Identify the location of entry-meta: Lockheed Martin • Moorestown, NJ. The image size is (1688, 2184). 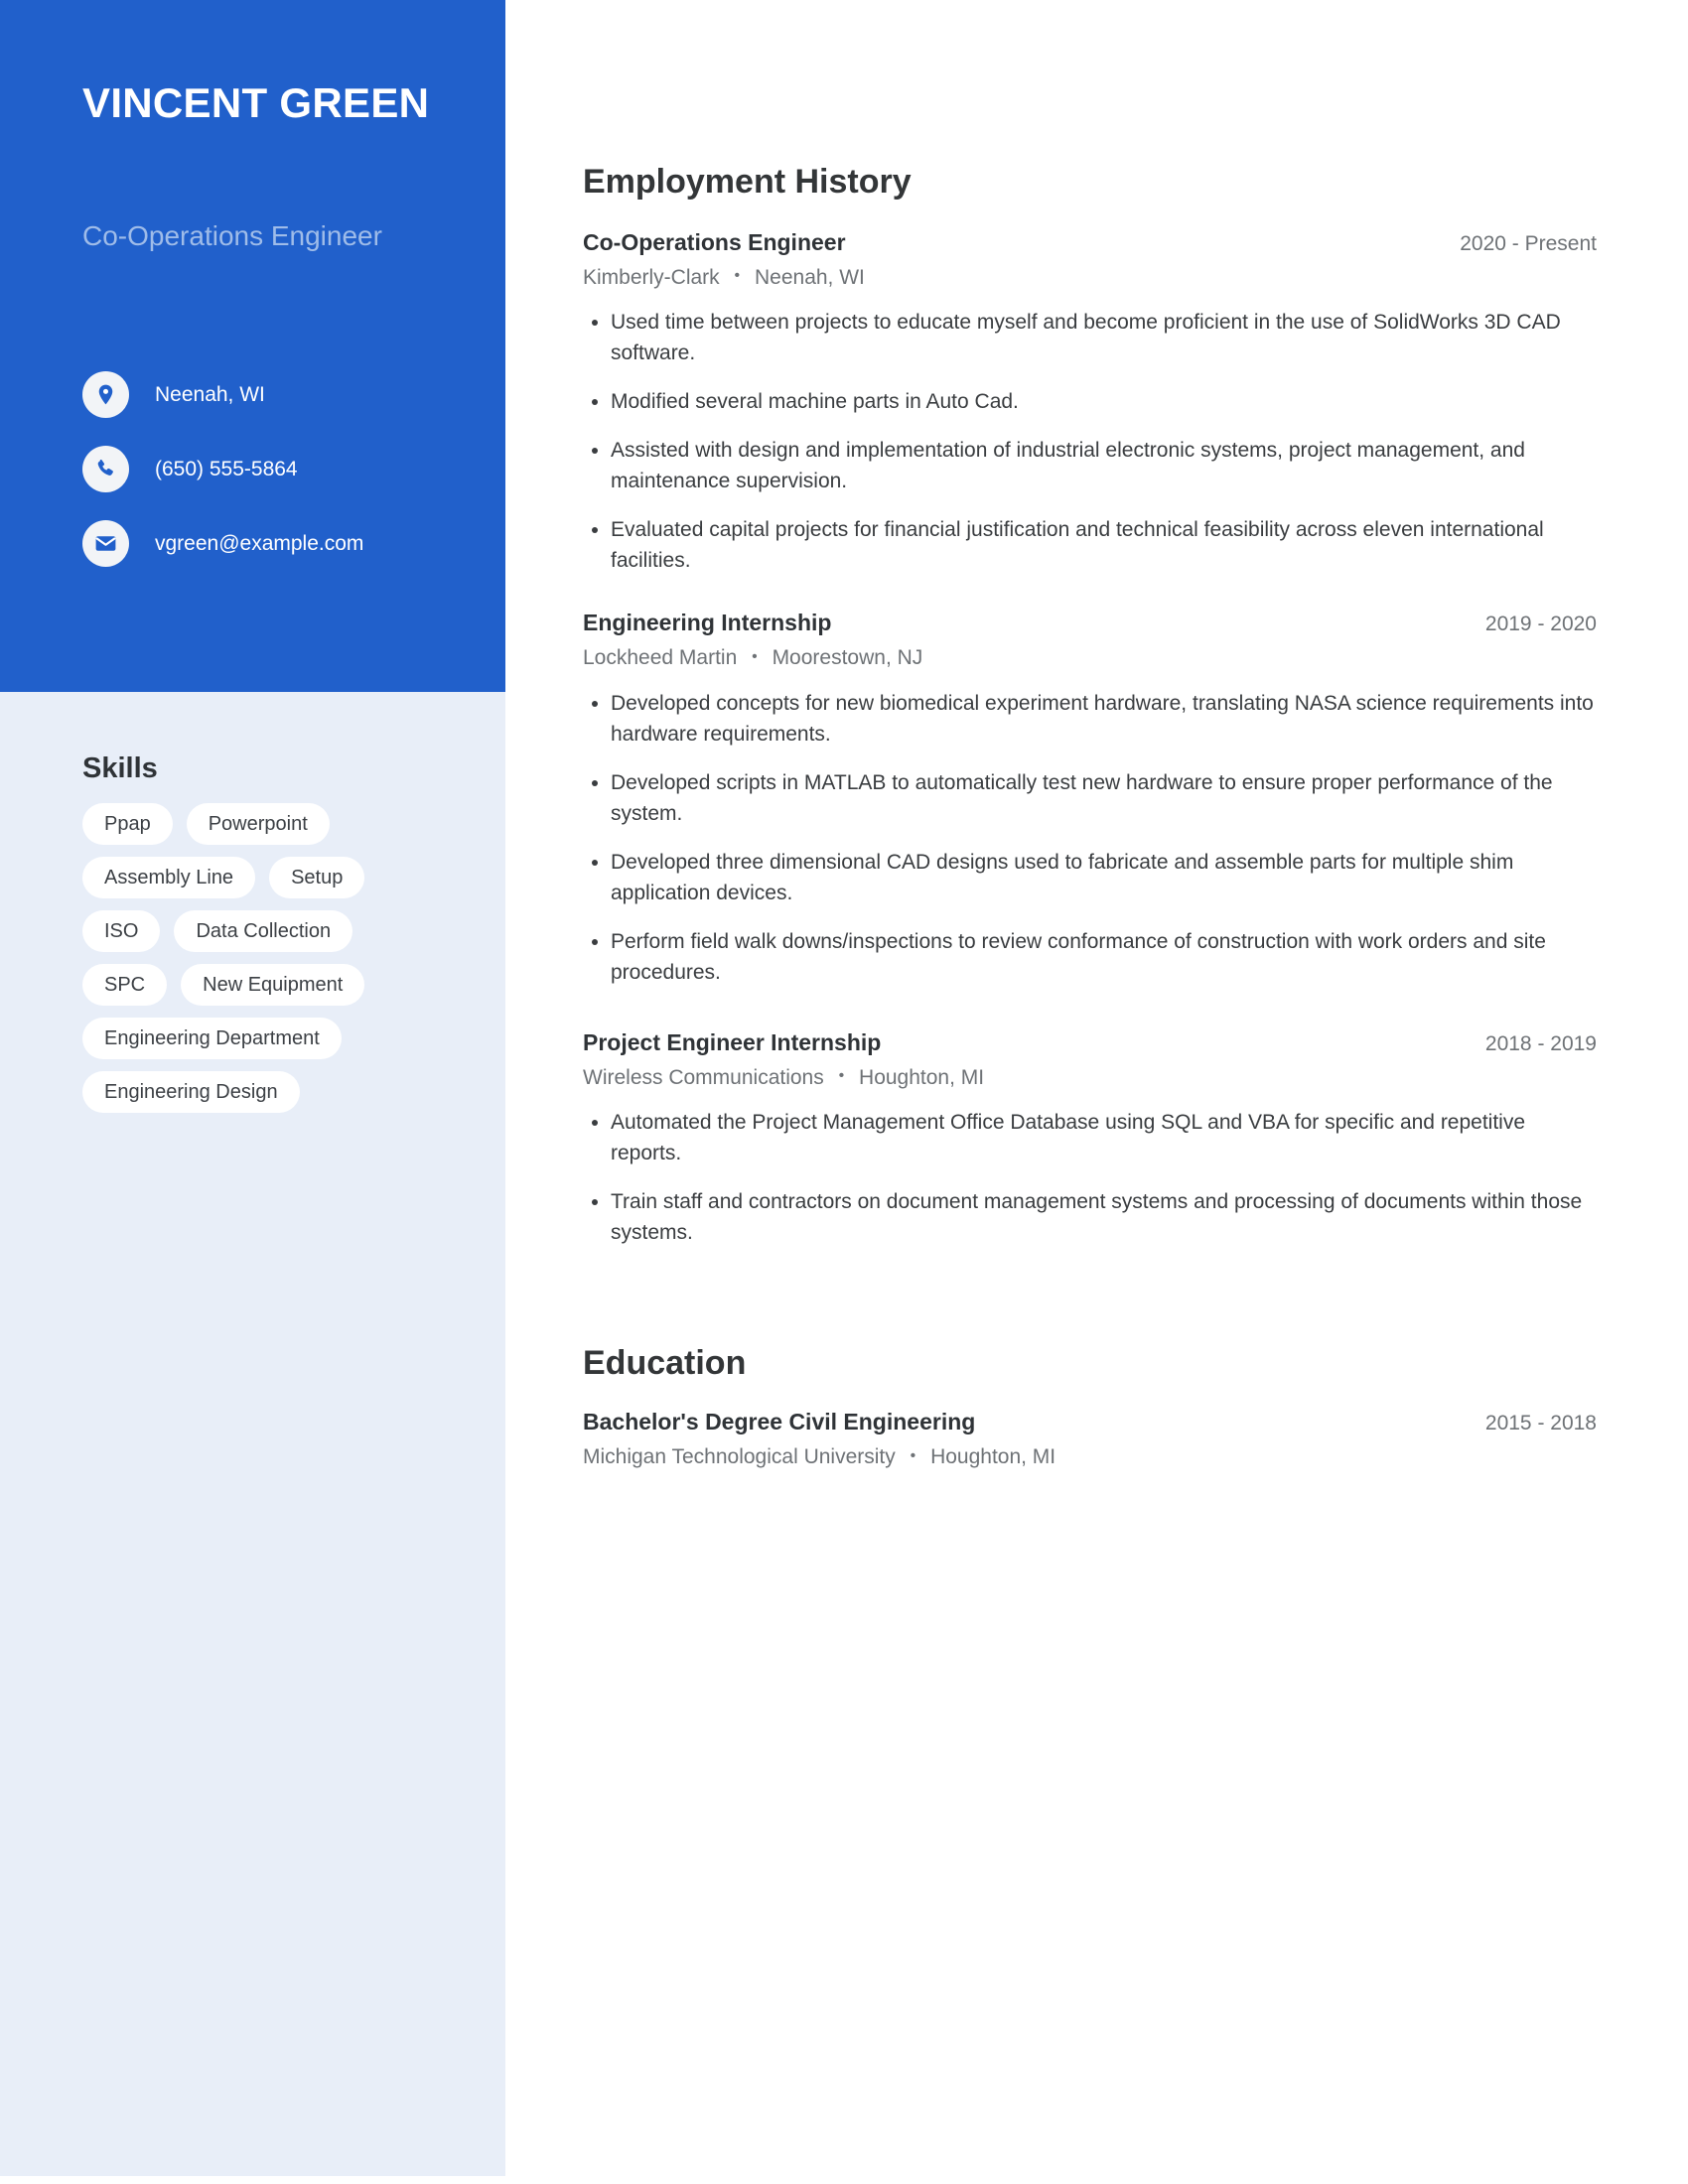
(1090, 658).